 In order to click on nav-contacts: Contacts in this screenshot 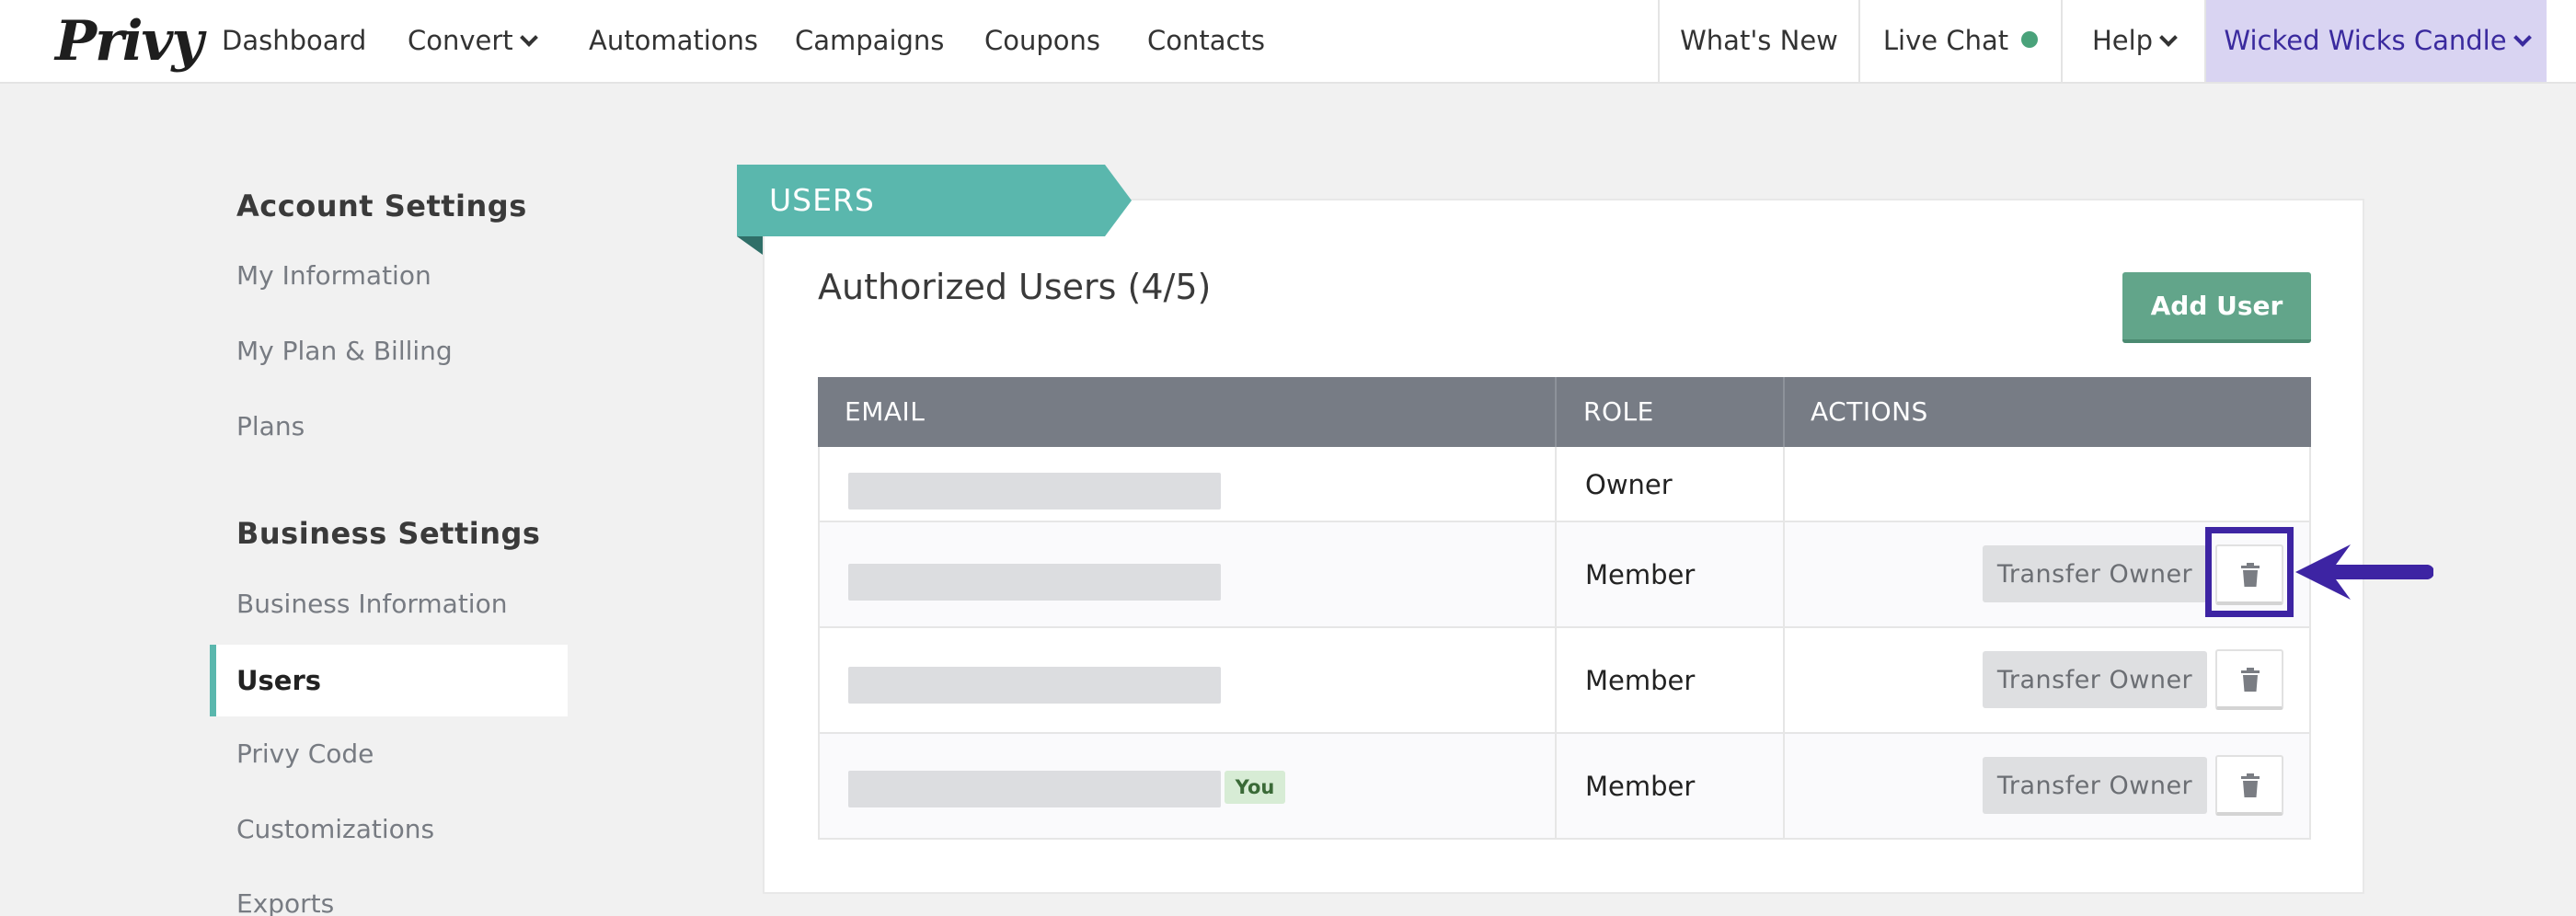, I will do `click(1206, 41)`.